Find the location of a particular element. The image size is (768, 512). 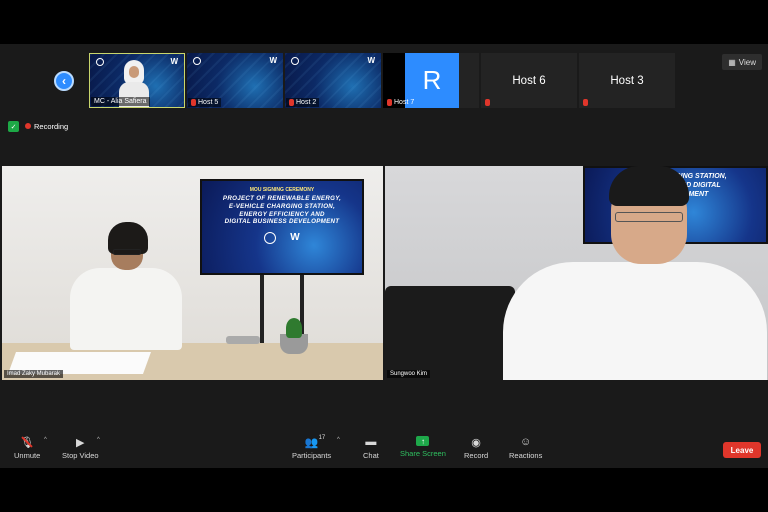

record-button: ◉ Record is located at coordinates (476, 448).